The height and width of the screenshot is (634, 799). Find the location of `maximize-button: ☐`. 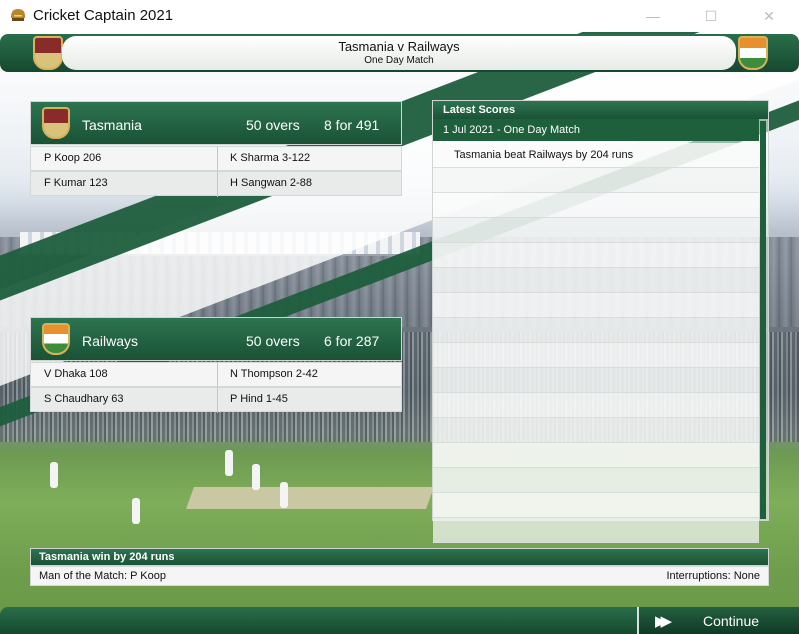

maximize-button: ☐ is located at coordinates (711, 16).